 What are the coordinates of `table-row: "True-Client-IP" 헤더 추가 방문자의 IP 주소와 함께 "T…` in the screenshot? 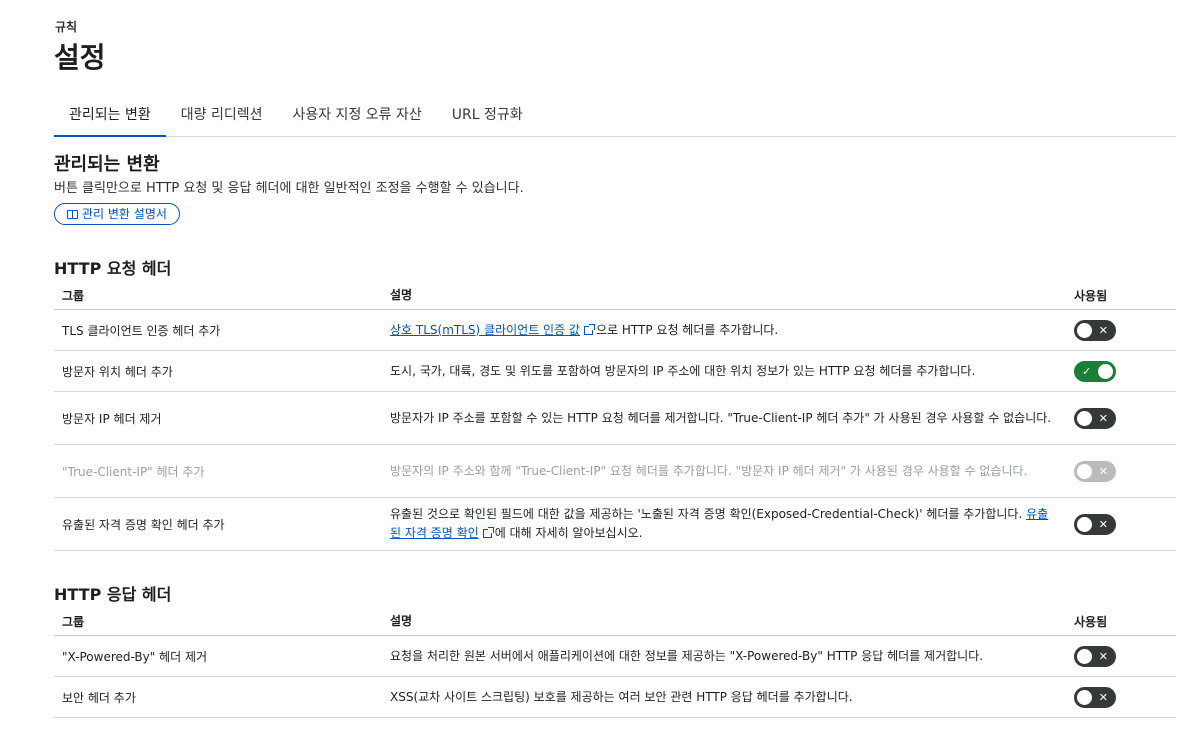 It's located at (615, 471).